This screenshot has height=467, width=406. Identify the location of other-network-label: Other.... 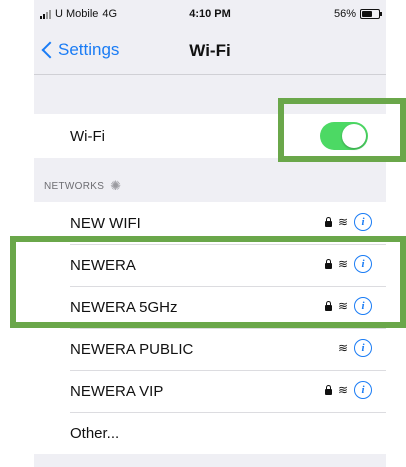
(95, 433).